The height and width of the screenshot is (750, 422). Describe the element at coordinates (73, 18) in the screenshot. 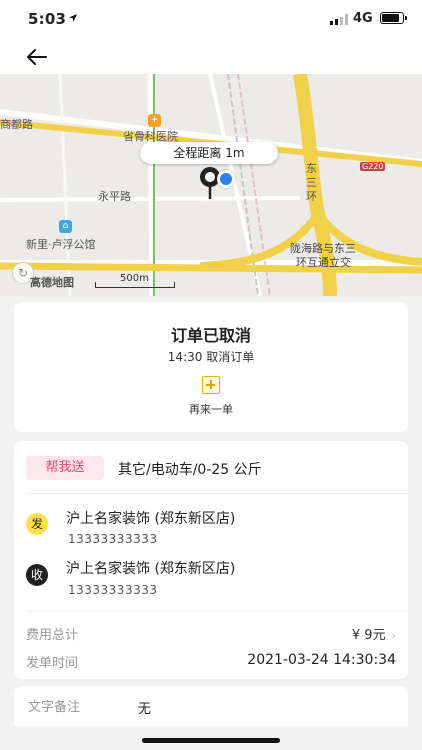

I see `location-arrow-icon` at that location.